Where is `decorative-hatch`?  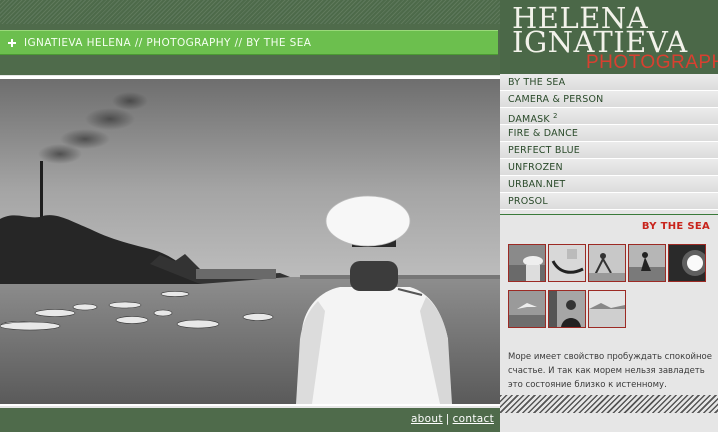 decorative-hatch is located at coordinates (609, 404).